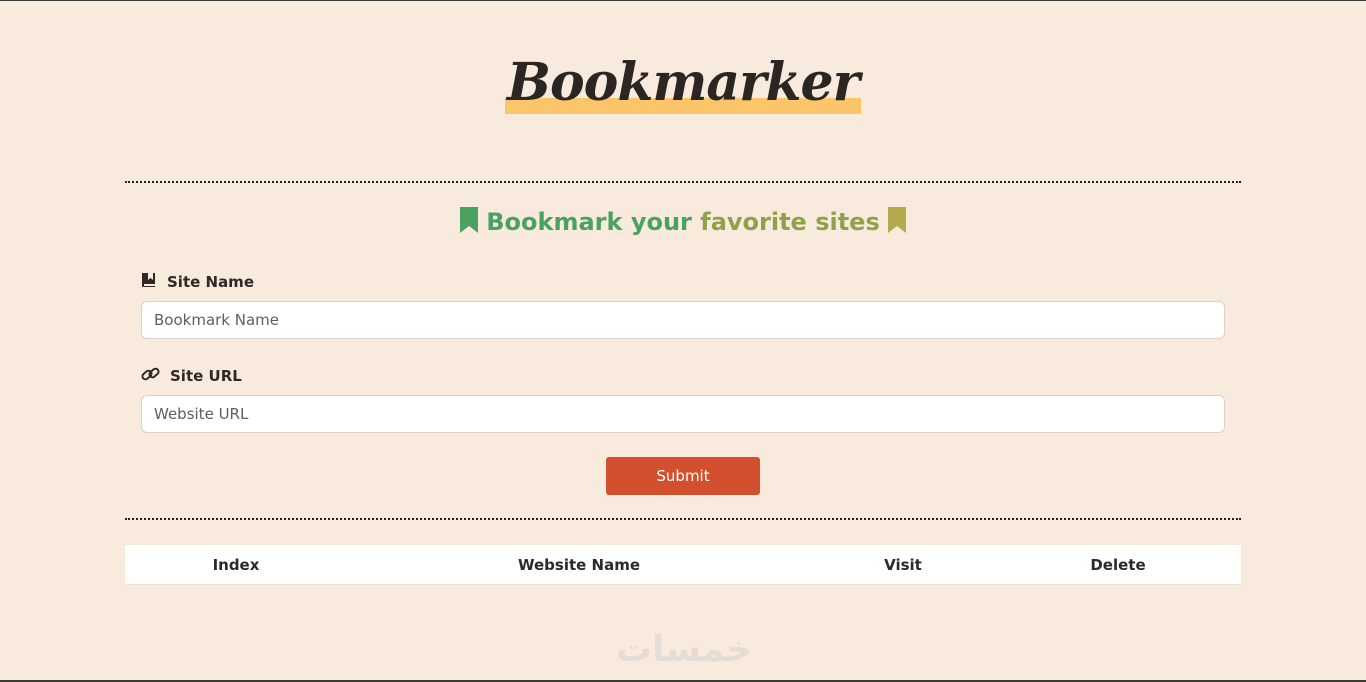 The height and width of the screenshot is (682, 1366). I want to click on column-header-website-name: Website Name, so click(579, 564).